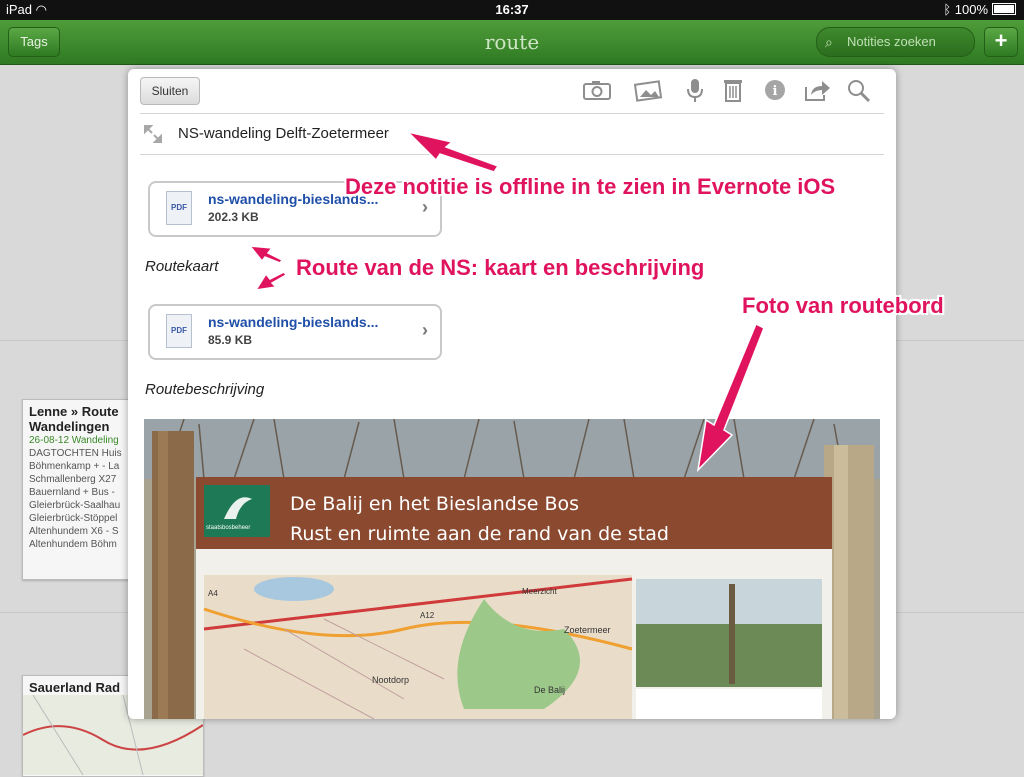 Image resolution: width=1024 pixels, height=777 pixels. I want to click on search-input: ⌕ Notities zoeken, so click(895, 42).